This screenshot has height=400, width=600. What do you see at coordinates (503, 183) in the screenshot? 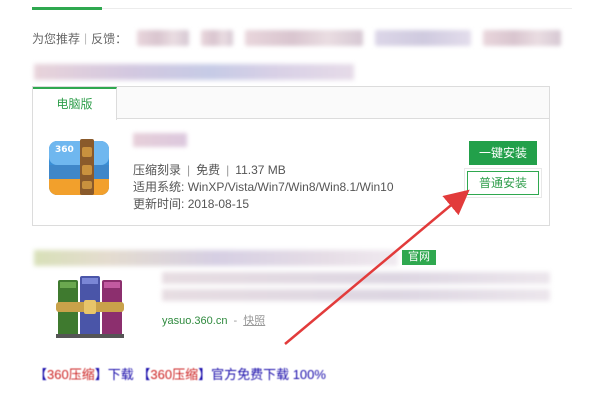
I see `normal-install-button: 普通安装` at bounding box center [503, 183].